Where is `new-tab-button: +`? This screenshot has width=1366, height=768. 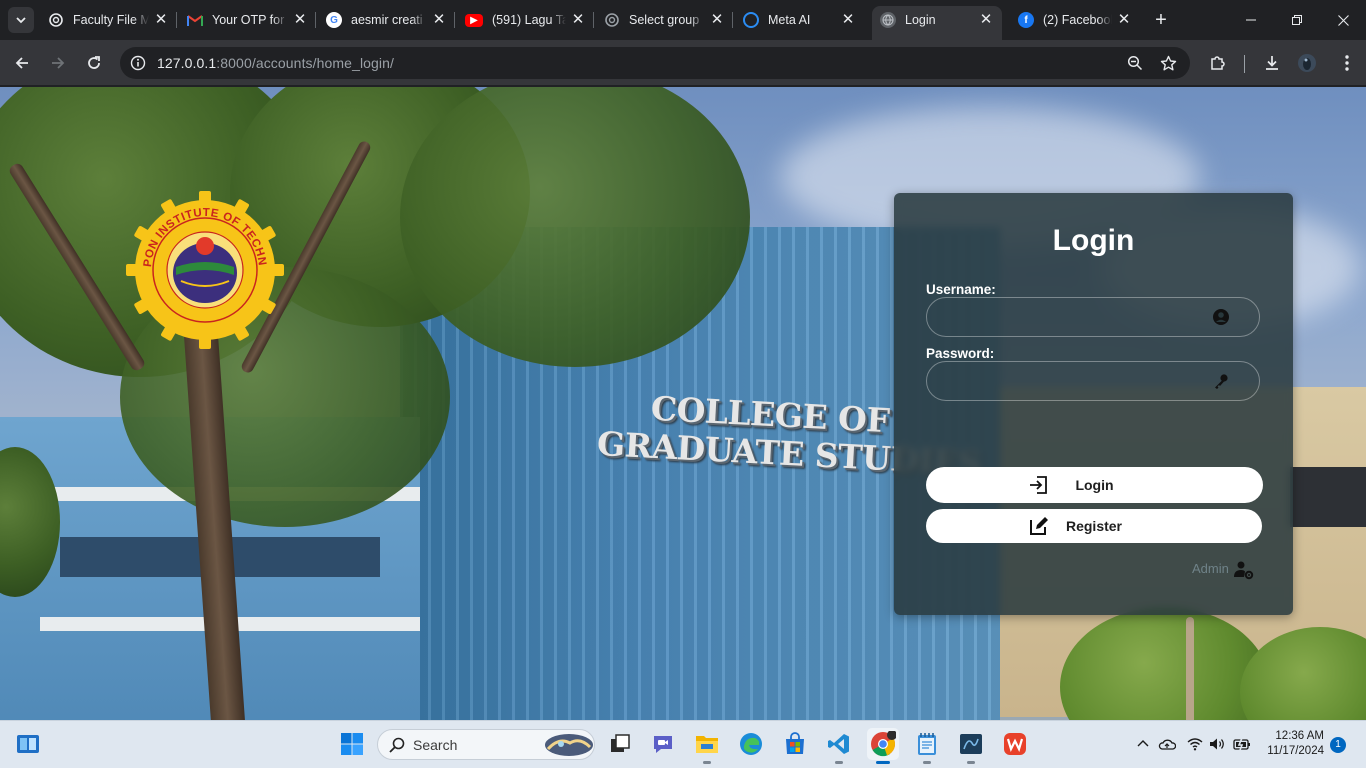
new-tab-button: + is located at coordinates (1161, 20).